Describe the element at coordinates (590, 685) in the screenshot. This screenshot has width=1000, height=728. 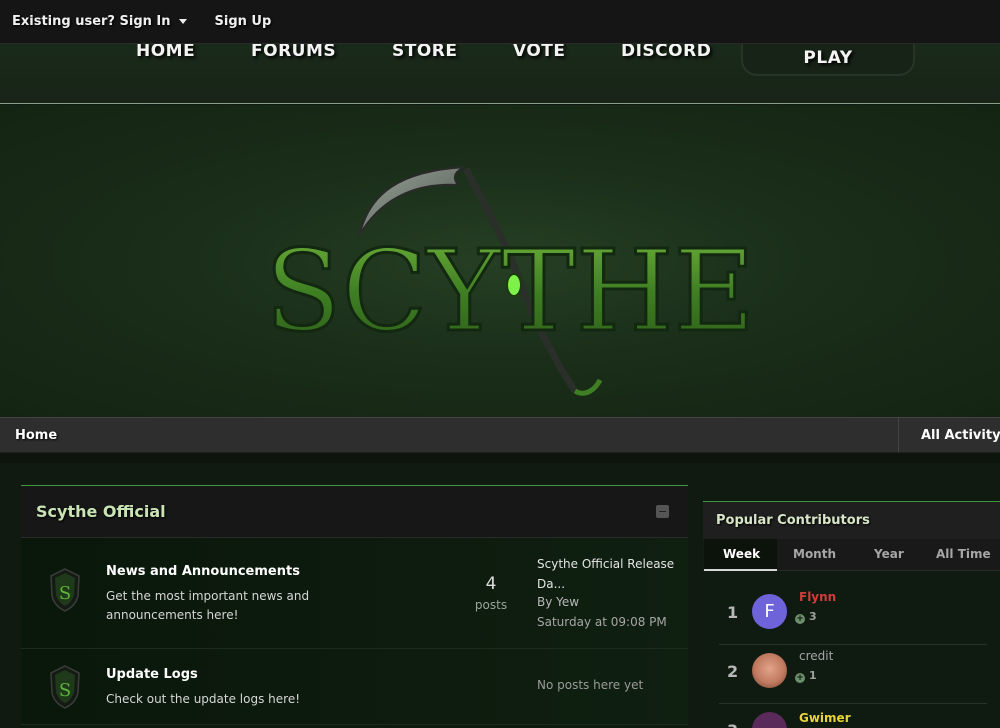
I see `no-posts-text: No posts here yet` at that location.